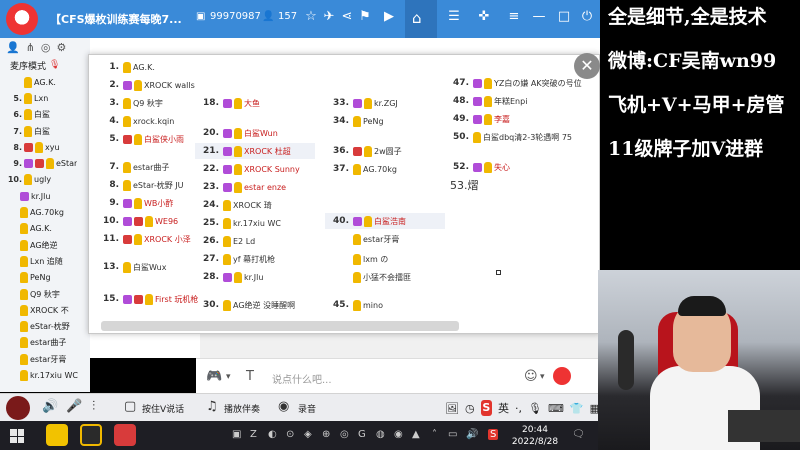 This screenshot has height=450, width=800. What do you see at coordinates (283, 406) in the screenshot?
I see `record-icon: ◉` at bounding box center [283, 406].